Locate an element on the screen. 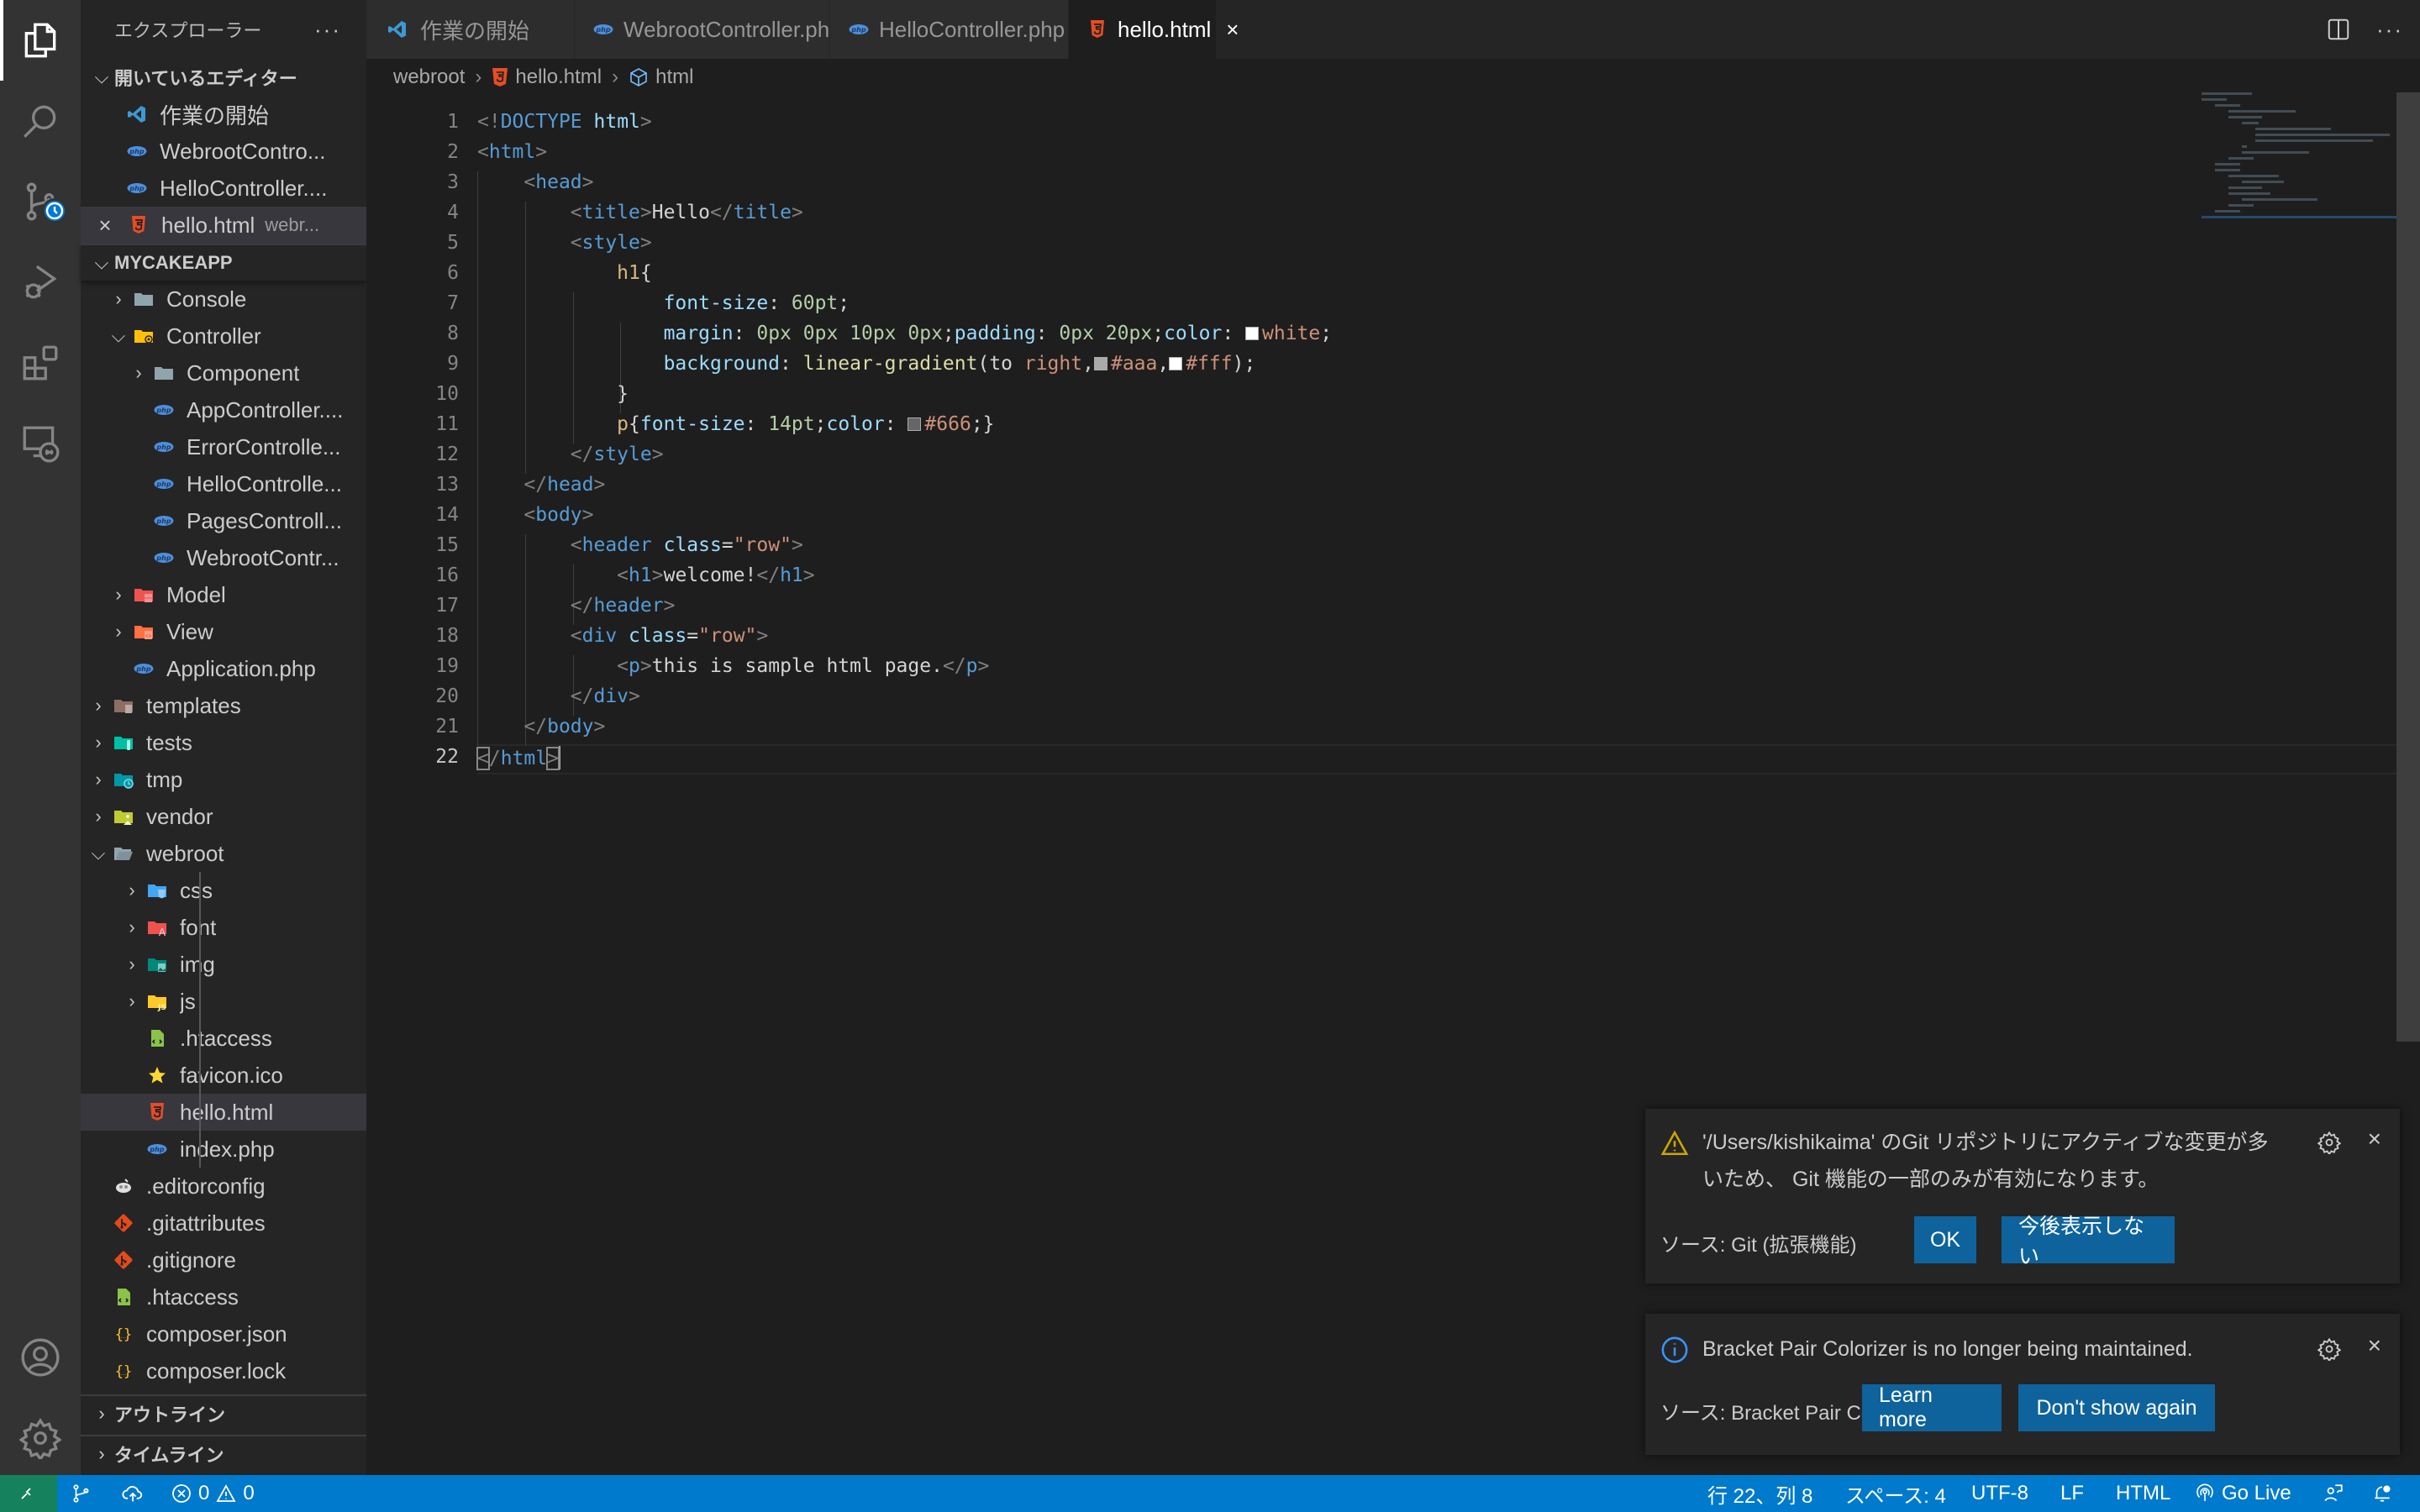 Image resolution: width=2420 pixels, height=1512 pixels. notifications-item is located at coordinates (2382, 1493).